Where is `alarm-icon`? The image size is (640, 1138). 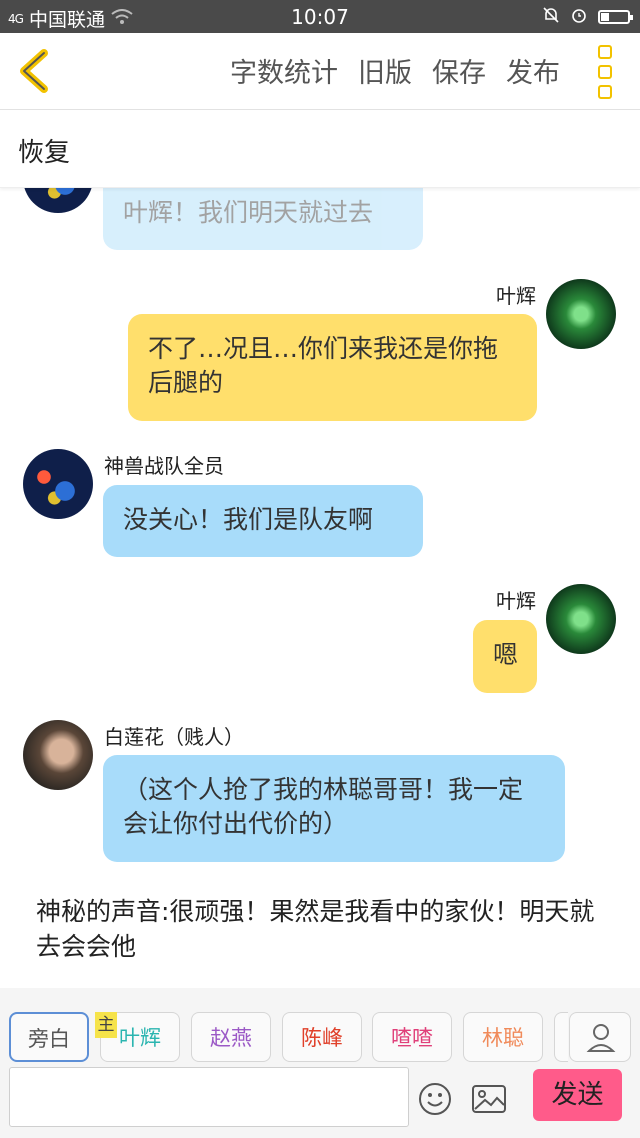 alarm-icon is located at coordinates (579, 17).